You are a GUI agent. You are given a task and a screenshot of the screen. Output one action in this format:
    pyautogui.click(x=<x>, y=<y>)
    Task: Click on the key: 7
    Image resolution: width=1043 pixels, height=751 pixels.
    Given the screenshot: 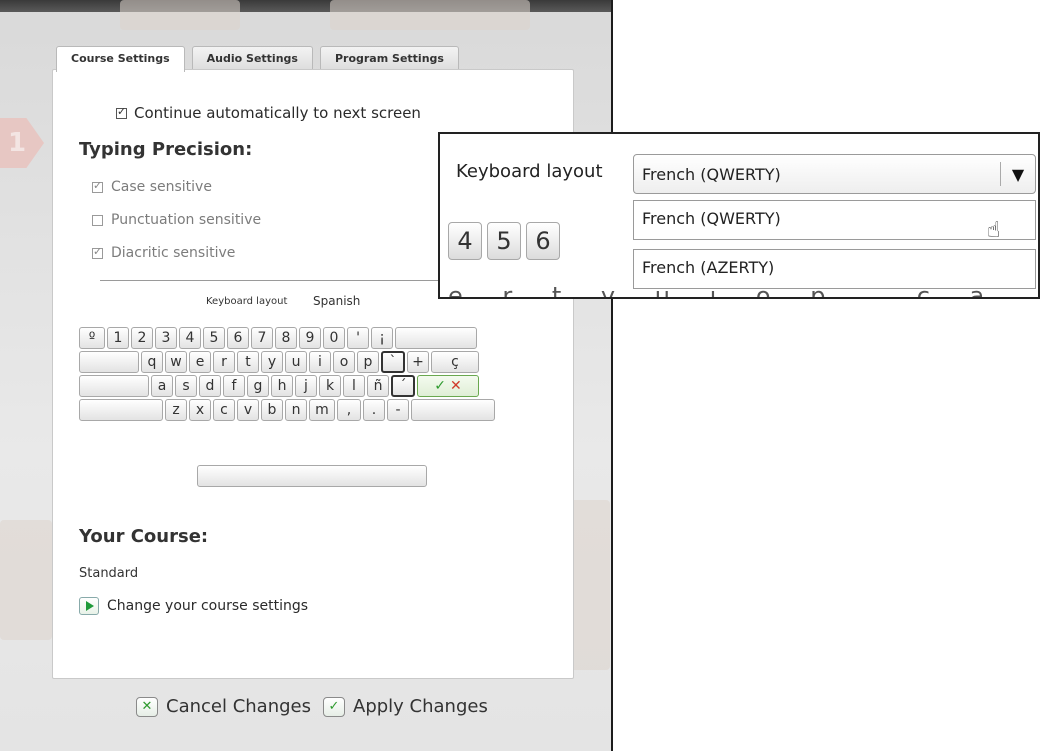 What is the action you would take?
    pyautogui.click(x=262, y=338)
    